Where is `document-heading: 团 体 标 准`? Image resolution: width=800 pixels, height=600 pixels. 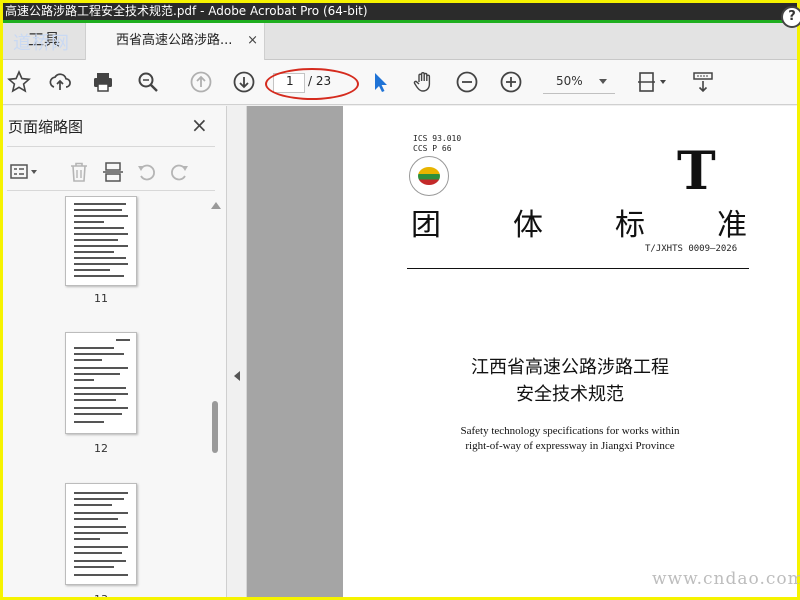
document-heading: 团 体 标 准 is located at coordinates (579, 222).